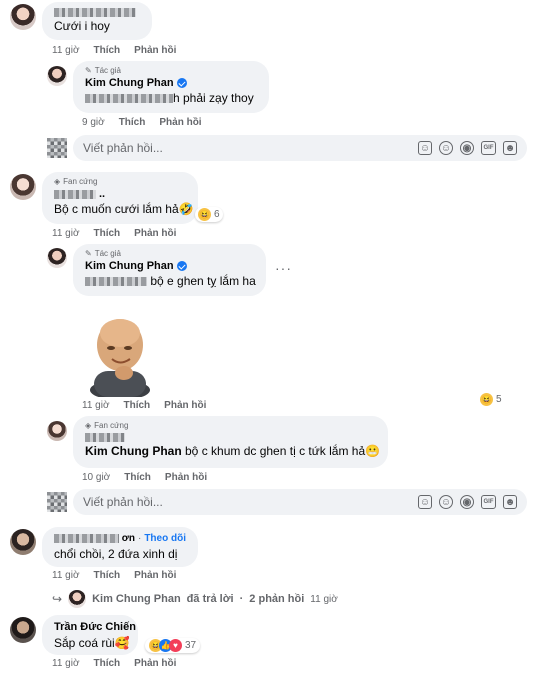 Image resolution: width=553 pixels, height=673 pixels. Describe the element at coordinates (92, 643) in the screenshot. I see `comment-text: Sắp coá rùi🥰` at that location.